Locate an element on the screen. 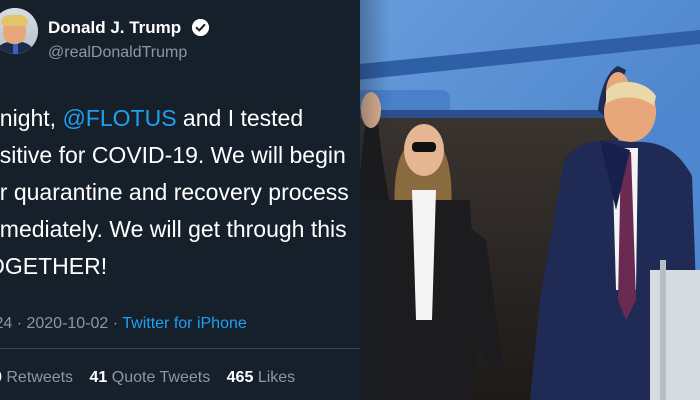 The image size is (700, 400). tweet-date: 2020-10-02 is located at coordinates (67, 323).